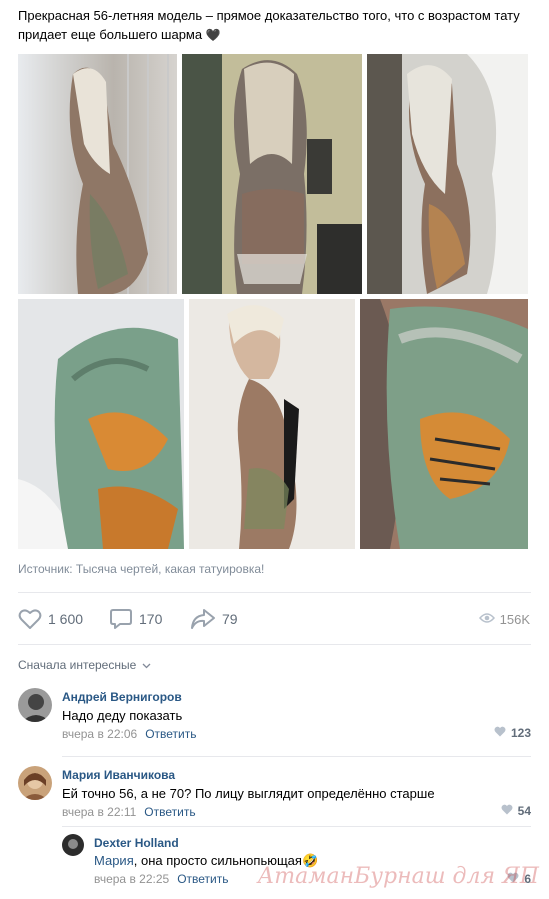 The width and height of the screenshot is (549, 899). I want to click on chevron-down-icon, so click(145, 665).